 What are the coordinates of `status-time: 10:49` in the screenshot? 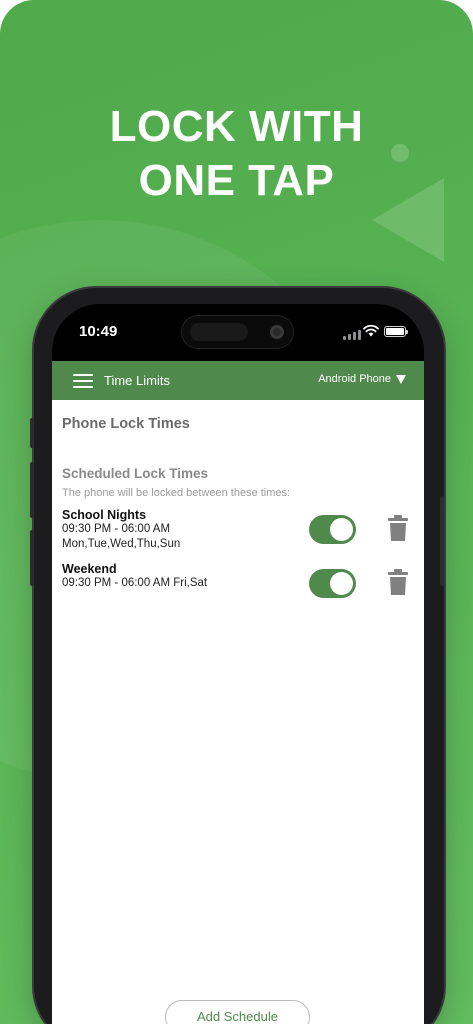 It's located at (98, 331).